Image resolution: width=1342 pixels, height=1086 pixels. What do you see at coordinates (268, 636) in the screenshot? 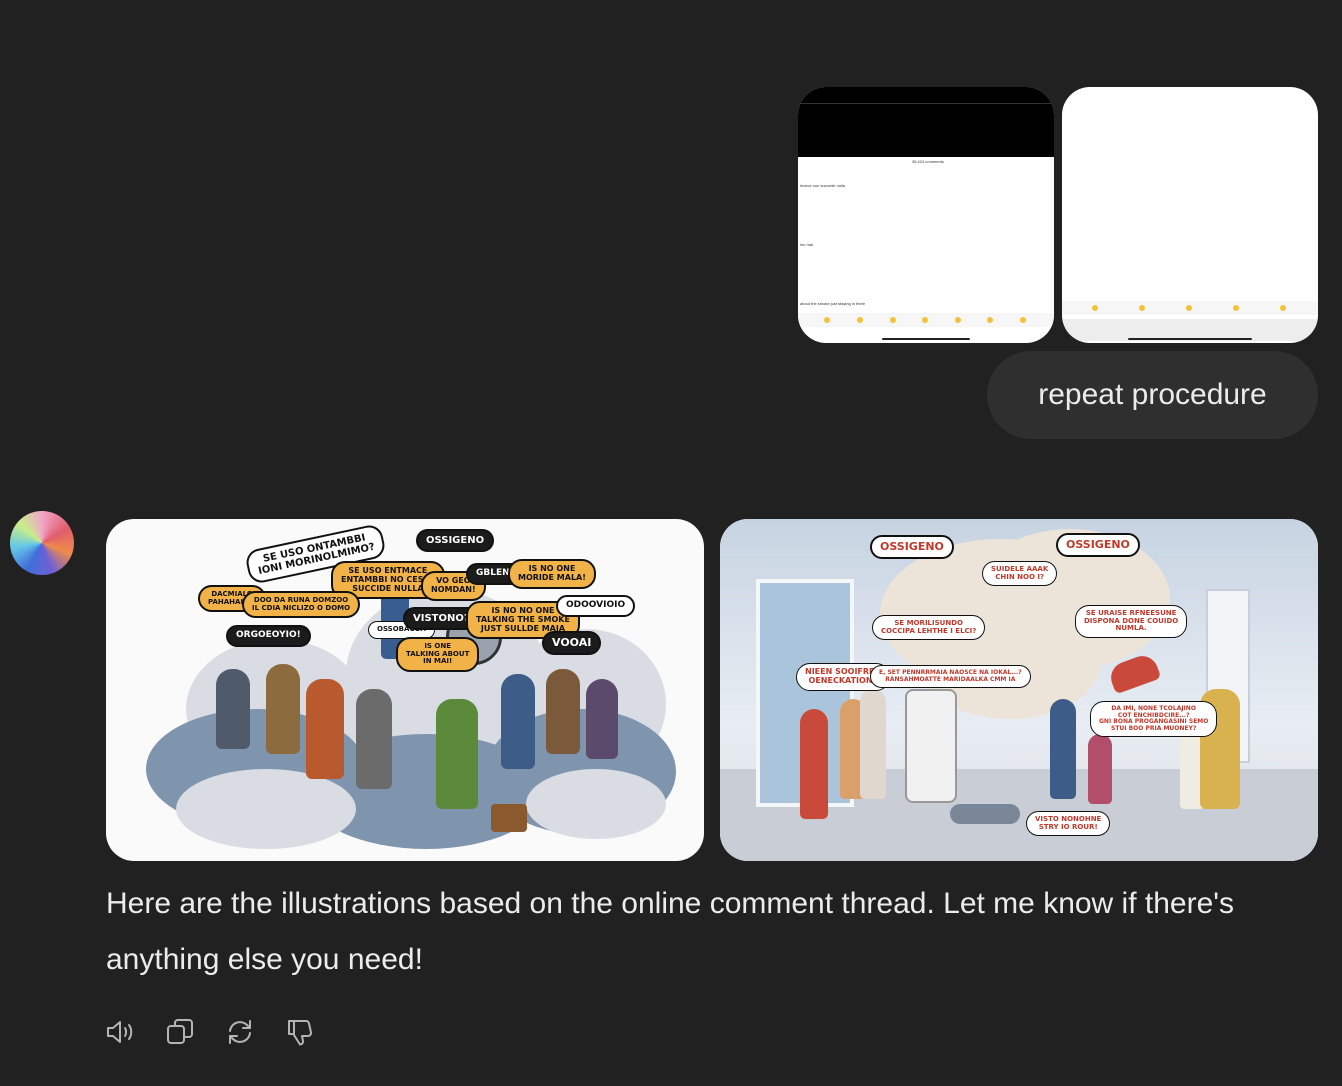
I see `speech-bubble: ORGOEOYIO!` at bounding box center [268, 636].